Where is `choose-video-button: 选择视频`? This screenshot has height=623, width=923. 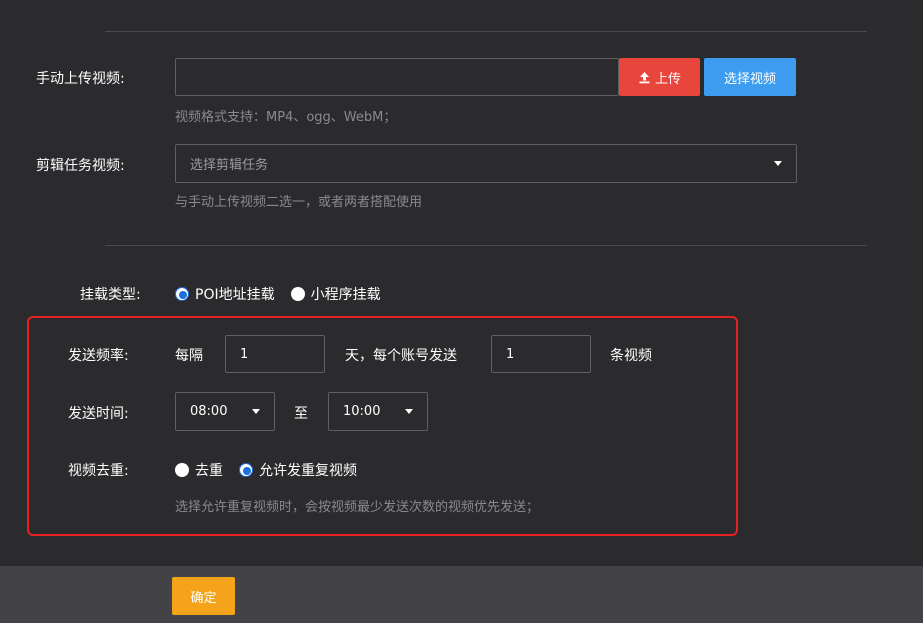 choose-video-button: 选择视频 is located at coordinates (750, 77).